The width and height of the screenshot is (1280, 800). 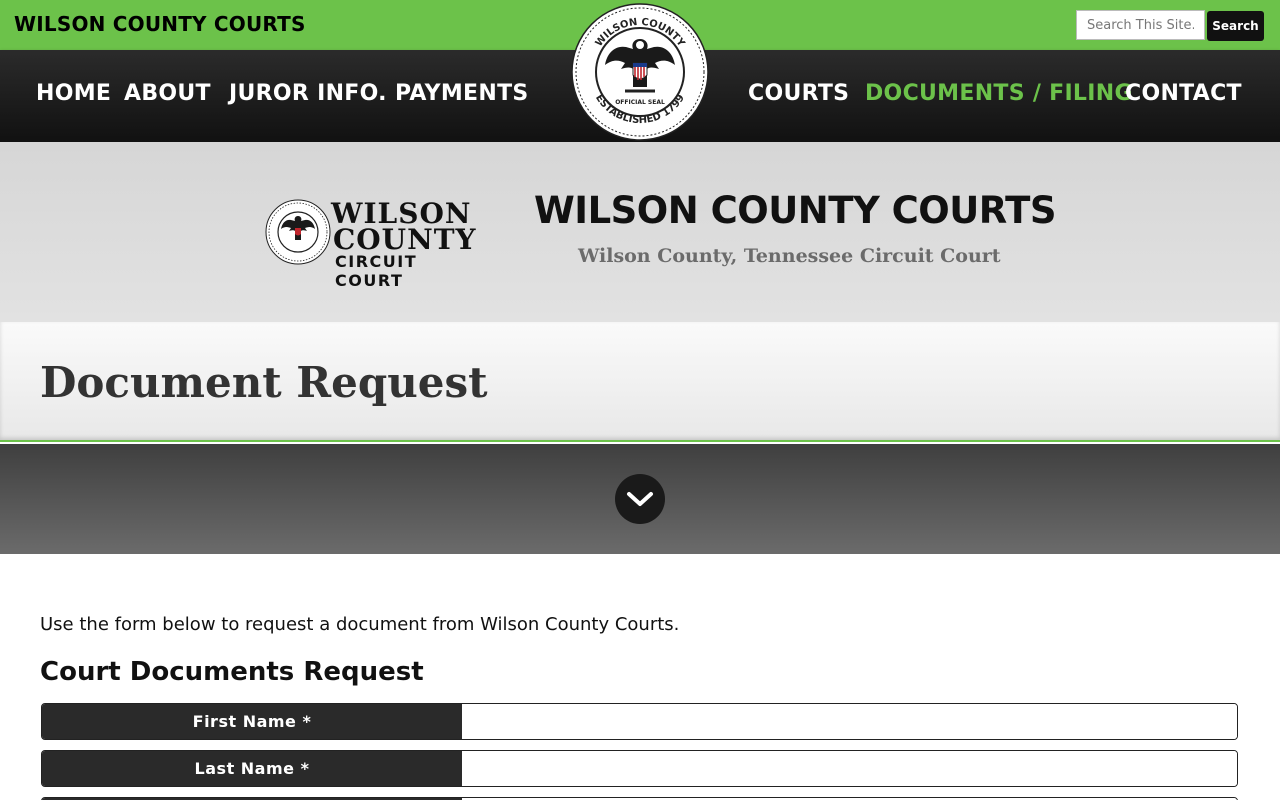 I want to click on logo-text-circuit-court: CIRCUIT COURT, so click(x=376, y=271).